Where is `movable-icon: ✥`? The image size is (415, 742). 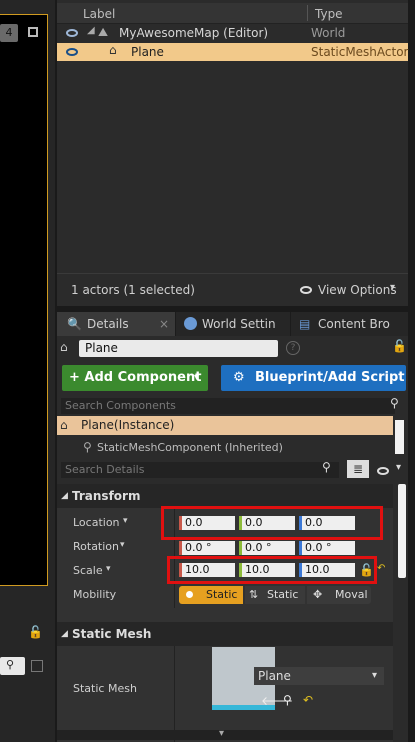
movable-icon: ✥ is located at coordinates (318, 594).